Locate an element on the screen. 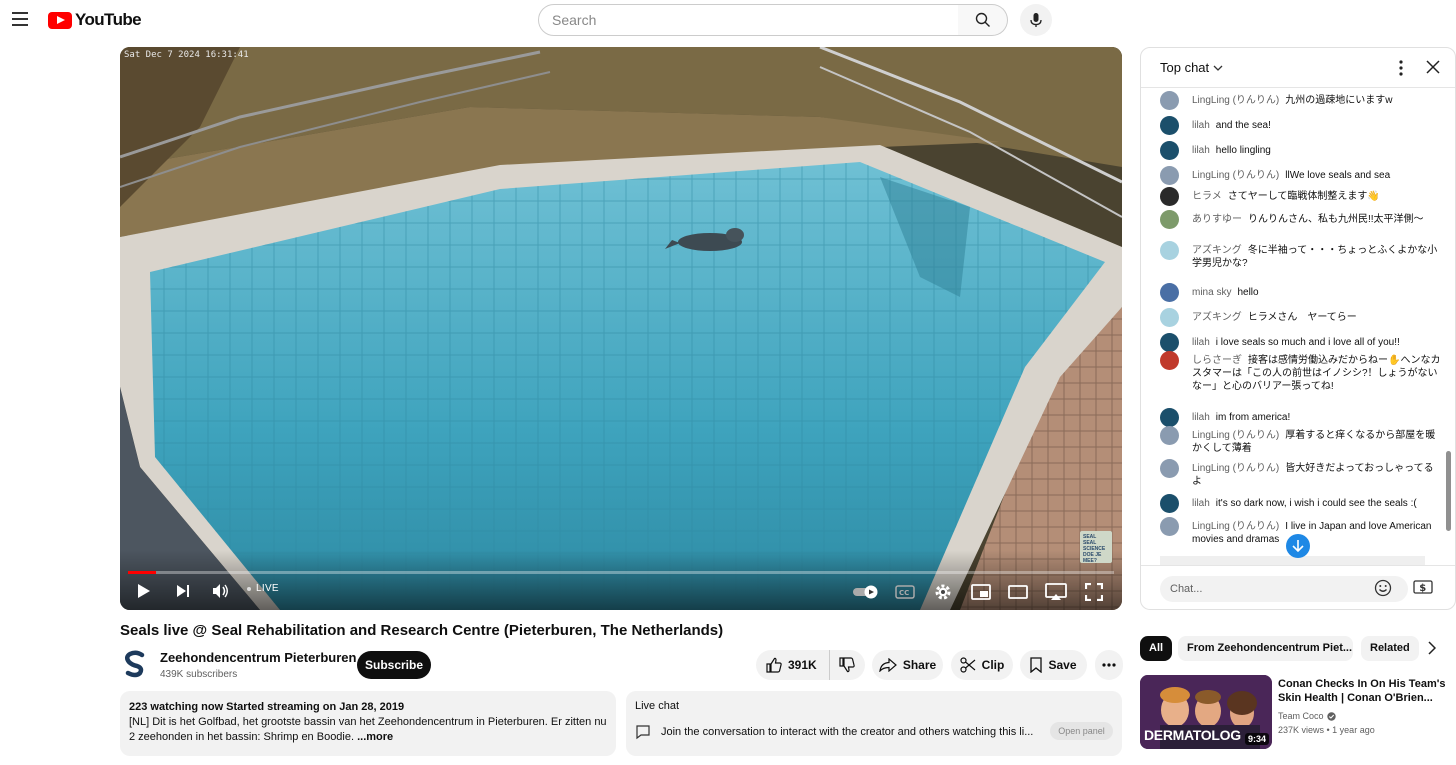 Image resolution: width=1456 pixels, height=765 pixels. top-chat-label: Top chat is located at coordinates (1185, 67).